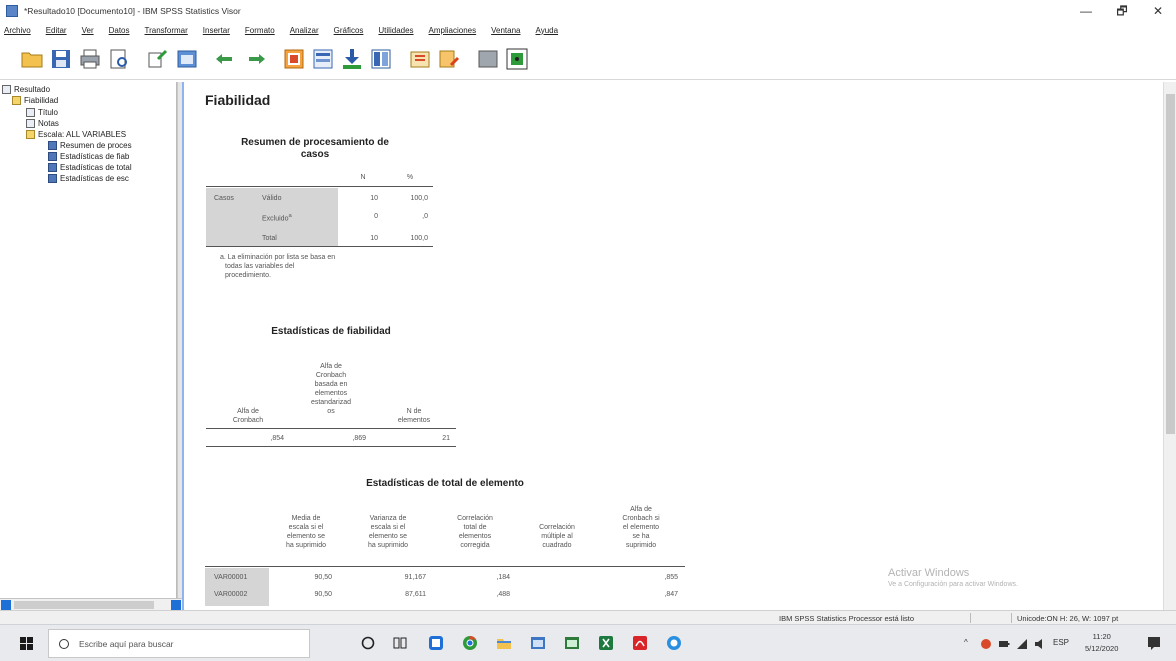 This screenshot has width=1176, height=661. What do you see at coordinates (503, 594) in the screenshot?
I see `cell-value: ,488` at bounding box center [503, 594].